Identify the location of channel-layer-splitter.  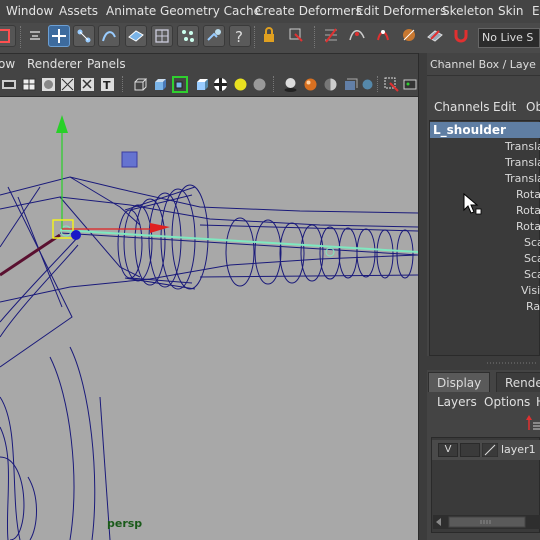
(483, 363).